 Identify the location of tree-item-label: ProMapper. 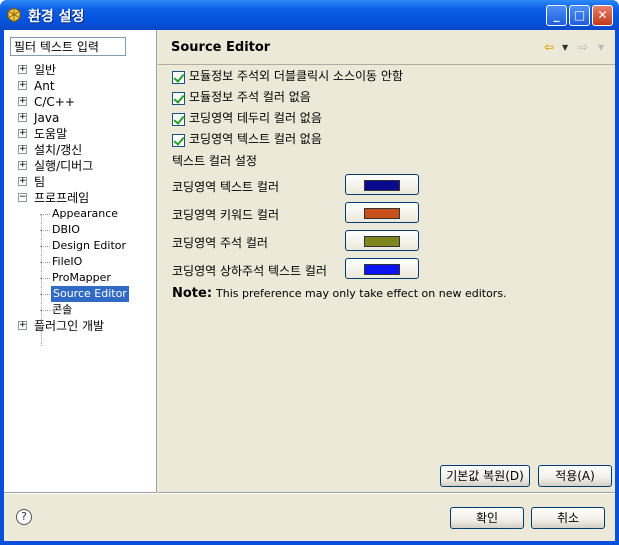
(81, 277).